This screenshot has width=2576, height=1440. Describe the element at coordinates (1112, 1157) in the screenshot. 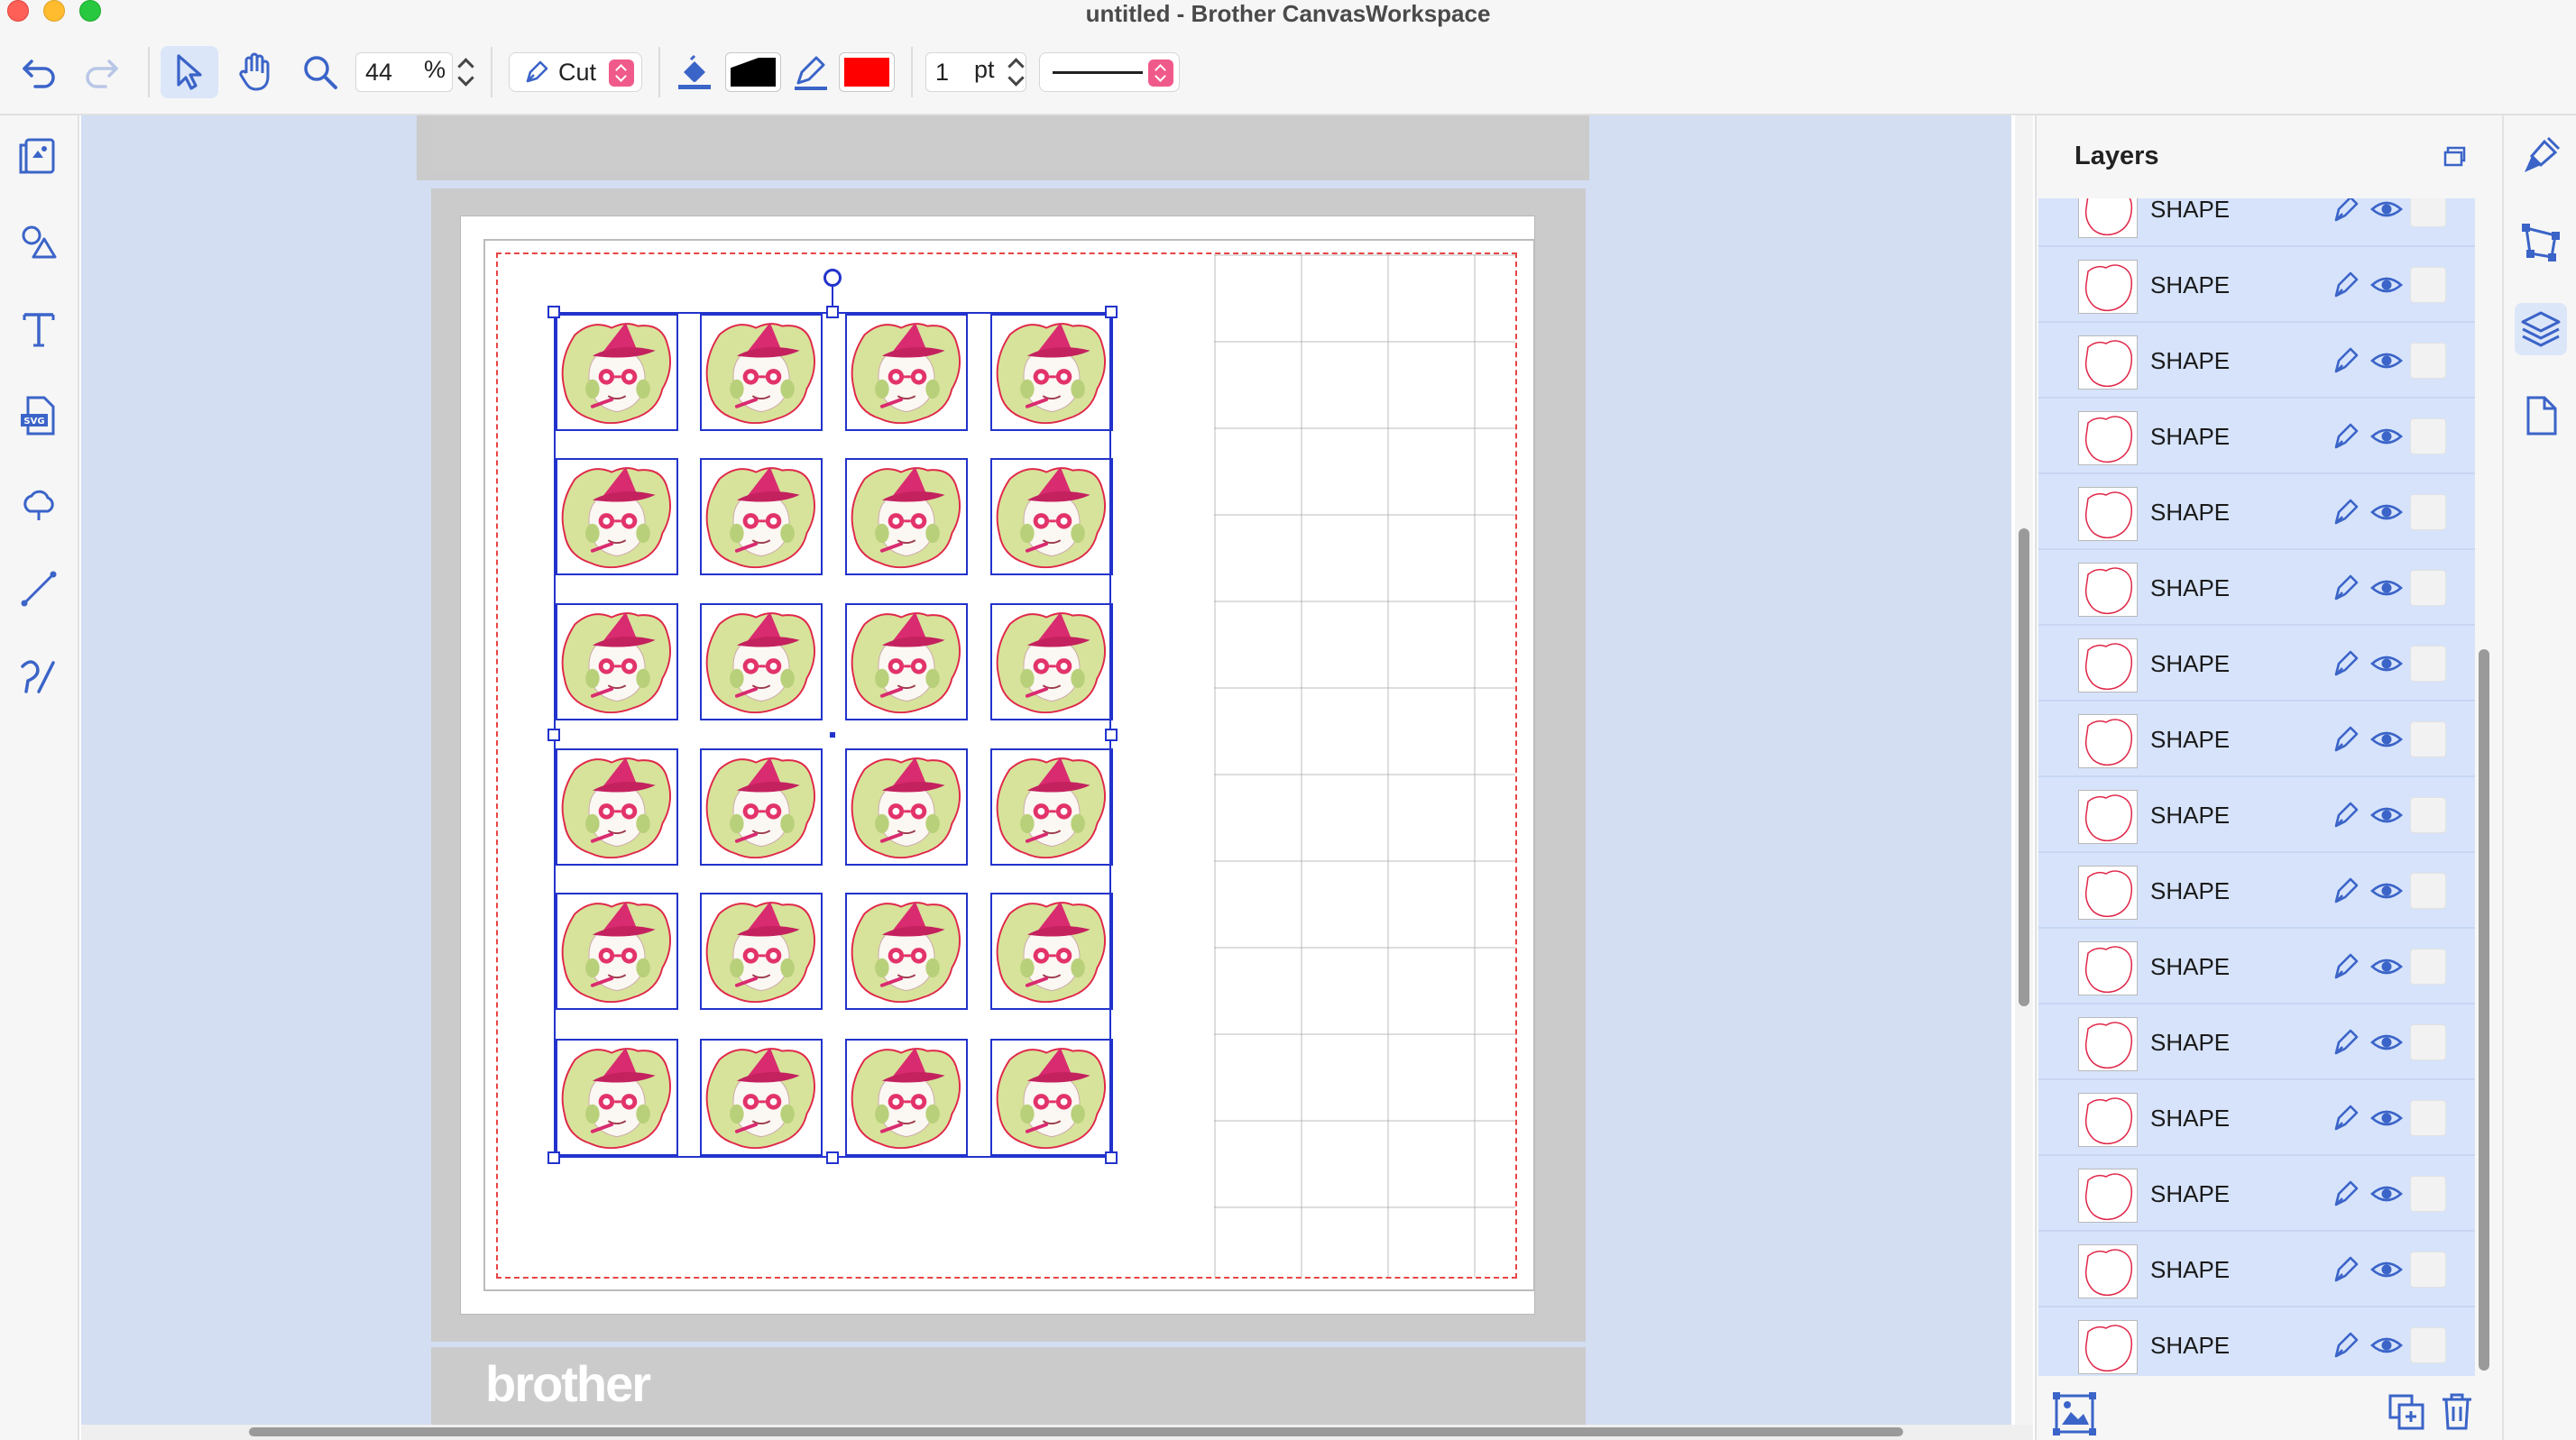

I see `resize-handle-se` at that location.